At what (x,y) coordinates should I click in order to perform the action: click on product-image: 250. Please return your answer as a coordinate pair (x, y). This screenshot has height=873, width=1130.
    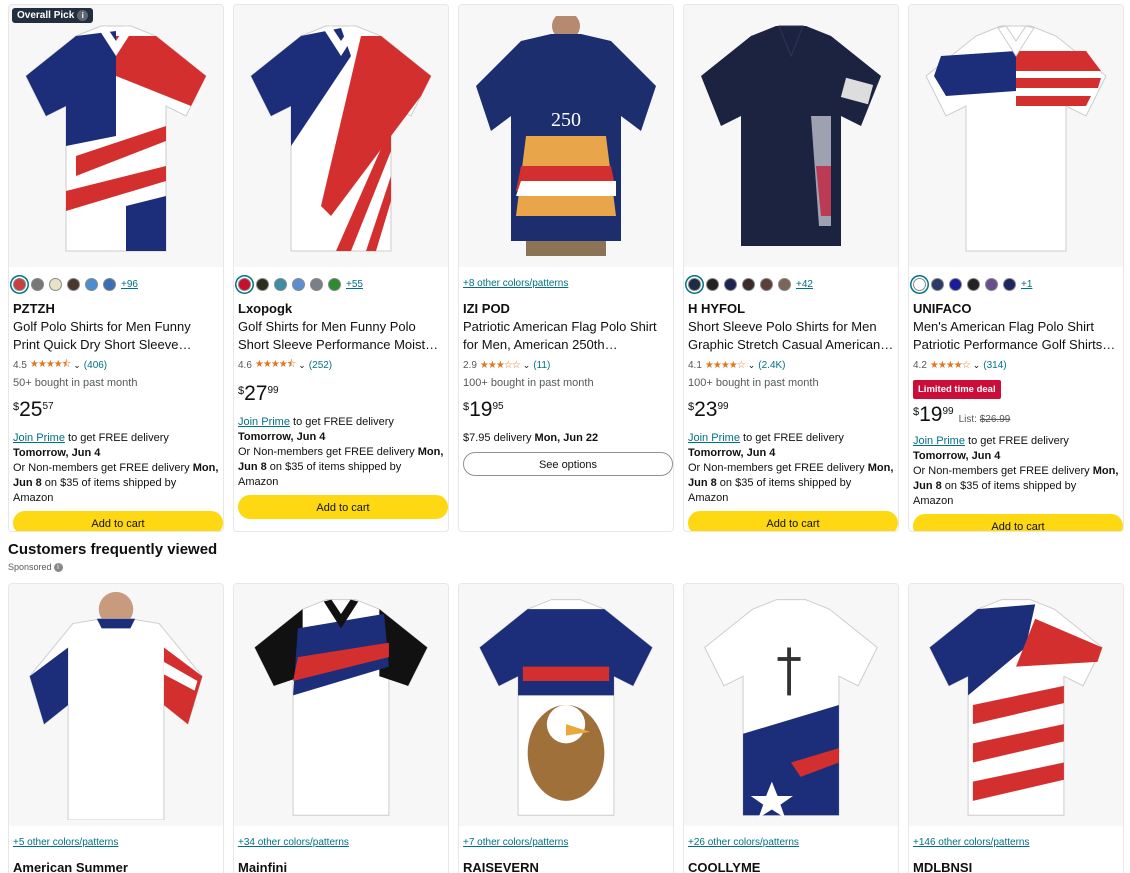
    Looking at the image, I should click on (566, 136).